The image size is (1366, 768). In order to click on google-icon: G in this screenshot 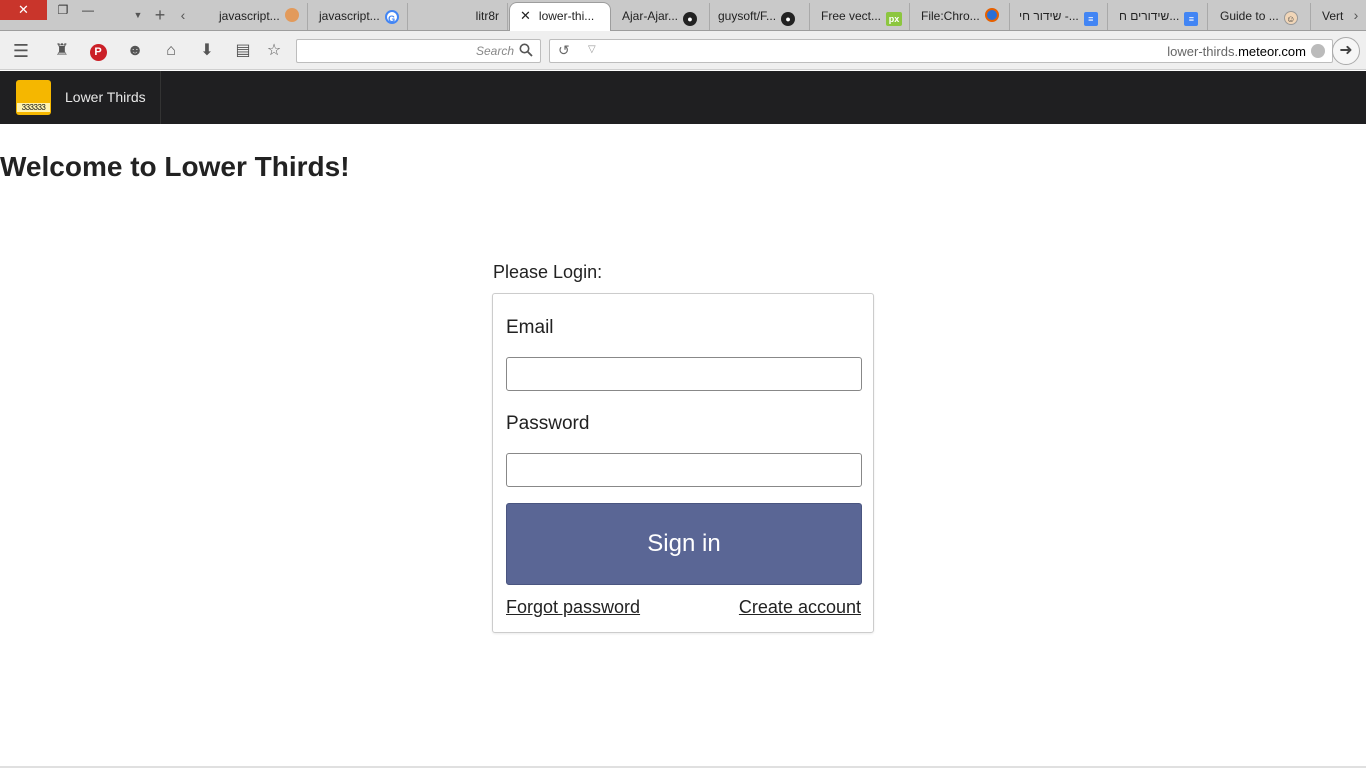, I will do `click(391, 17)`.